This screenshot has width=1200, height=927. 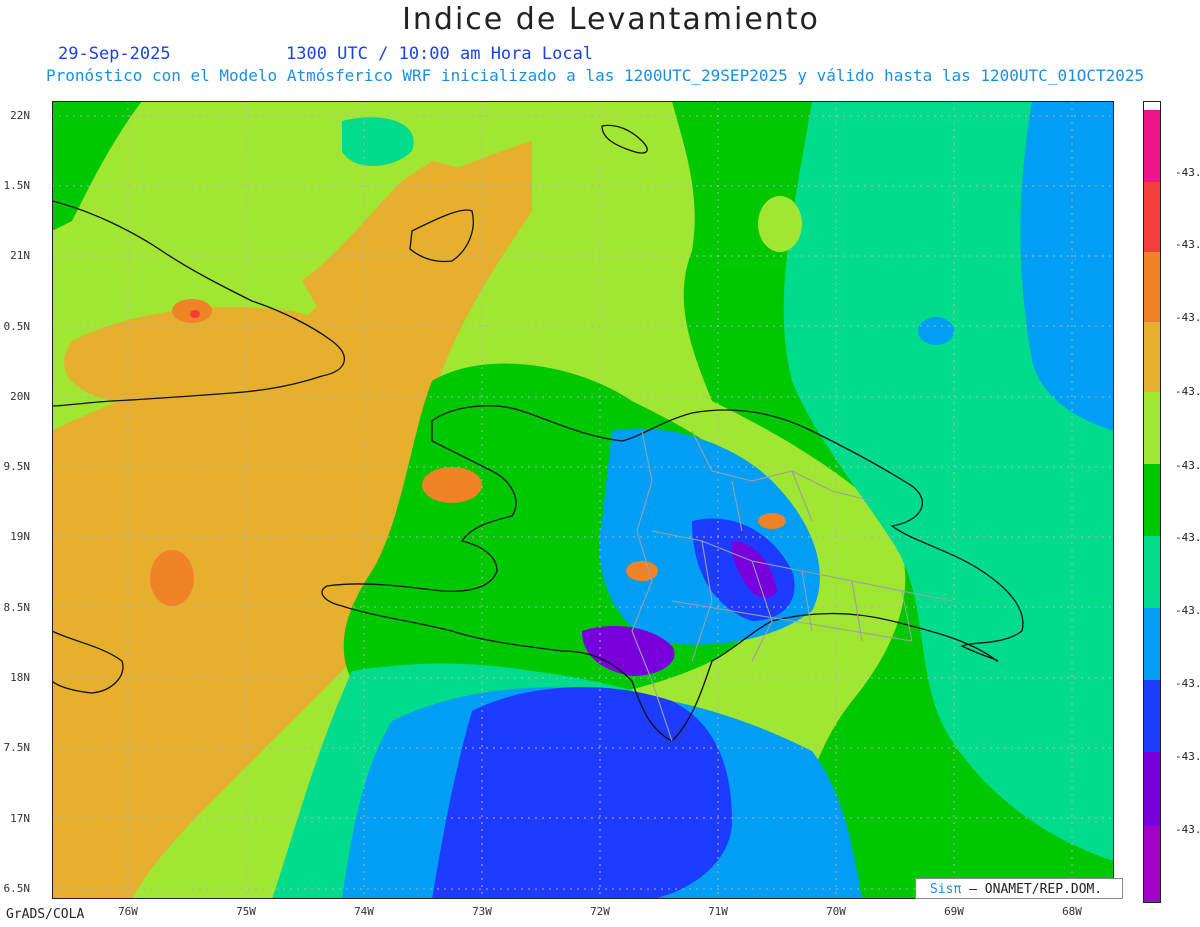 I want to click on y-label-22n: 22N, so click(x=20, y=115).